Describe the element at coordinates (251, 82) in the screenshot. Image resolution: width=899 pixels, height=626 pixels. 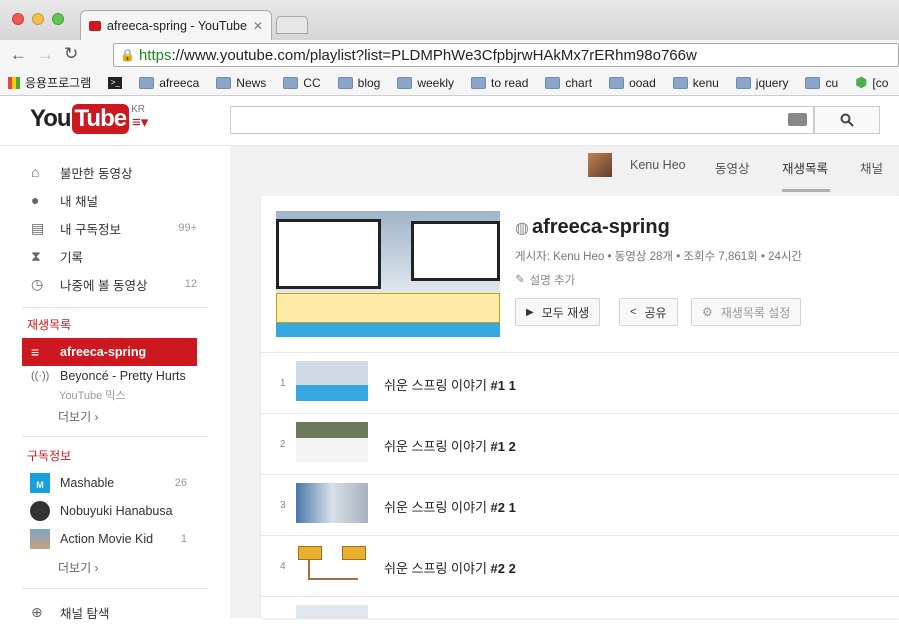
I see `bookmark-label: News` at that location.